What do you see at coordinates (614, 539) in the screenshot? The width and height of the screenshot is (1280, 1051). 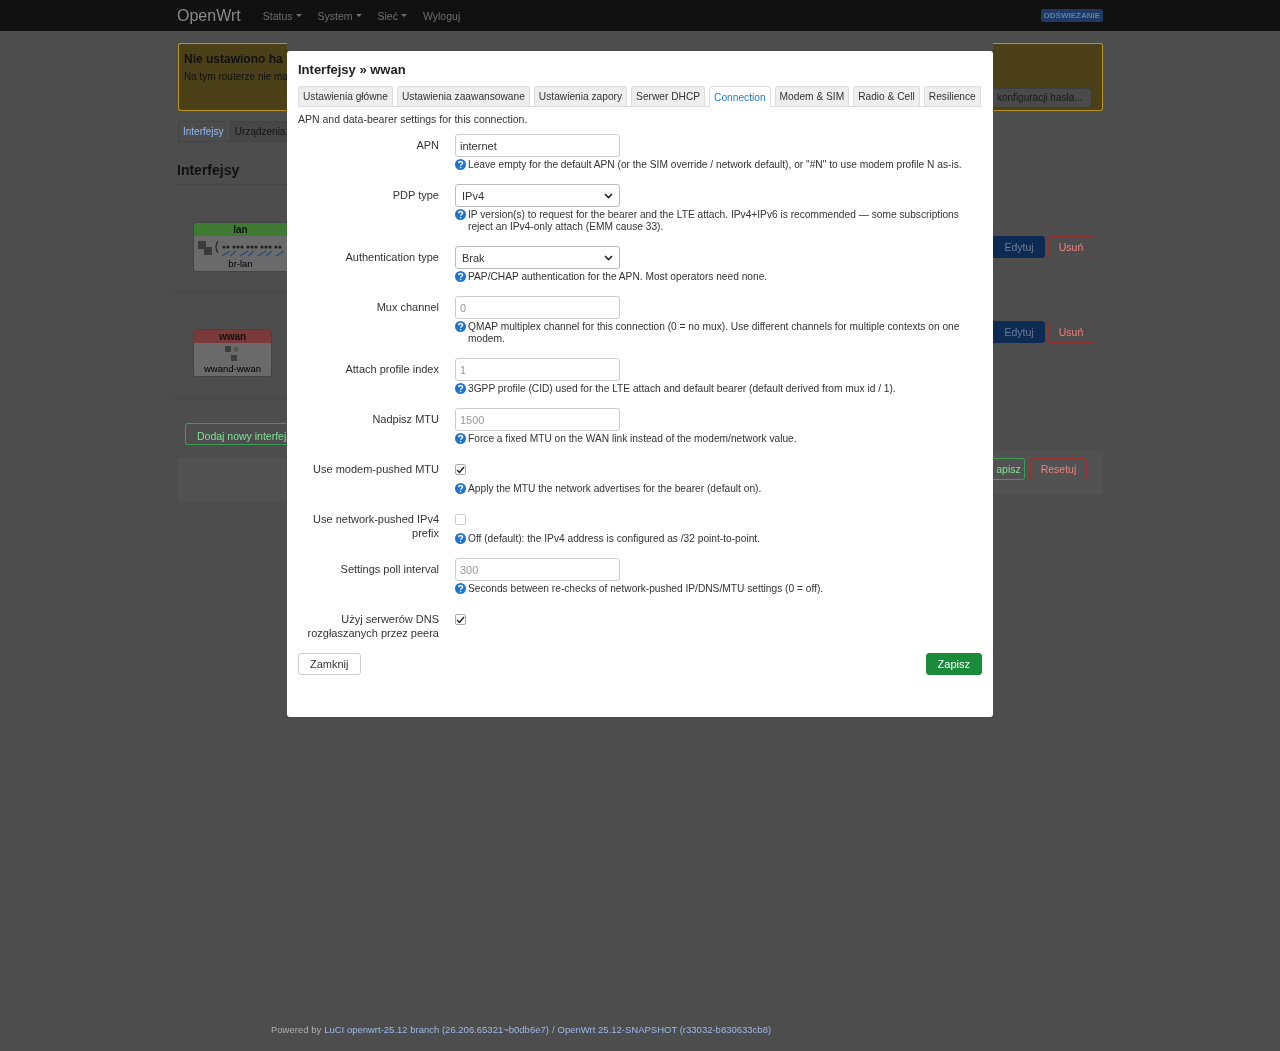 I see `help-text: Off (default): the IPv4 address is configured as /32 point-to-point.` at bounding box center [614, 539].